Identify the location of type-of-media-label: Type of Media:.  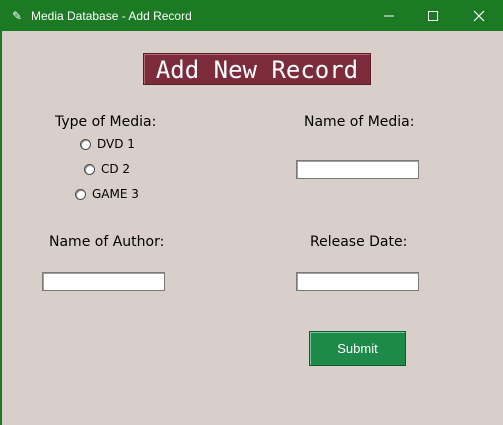
(106, 122).